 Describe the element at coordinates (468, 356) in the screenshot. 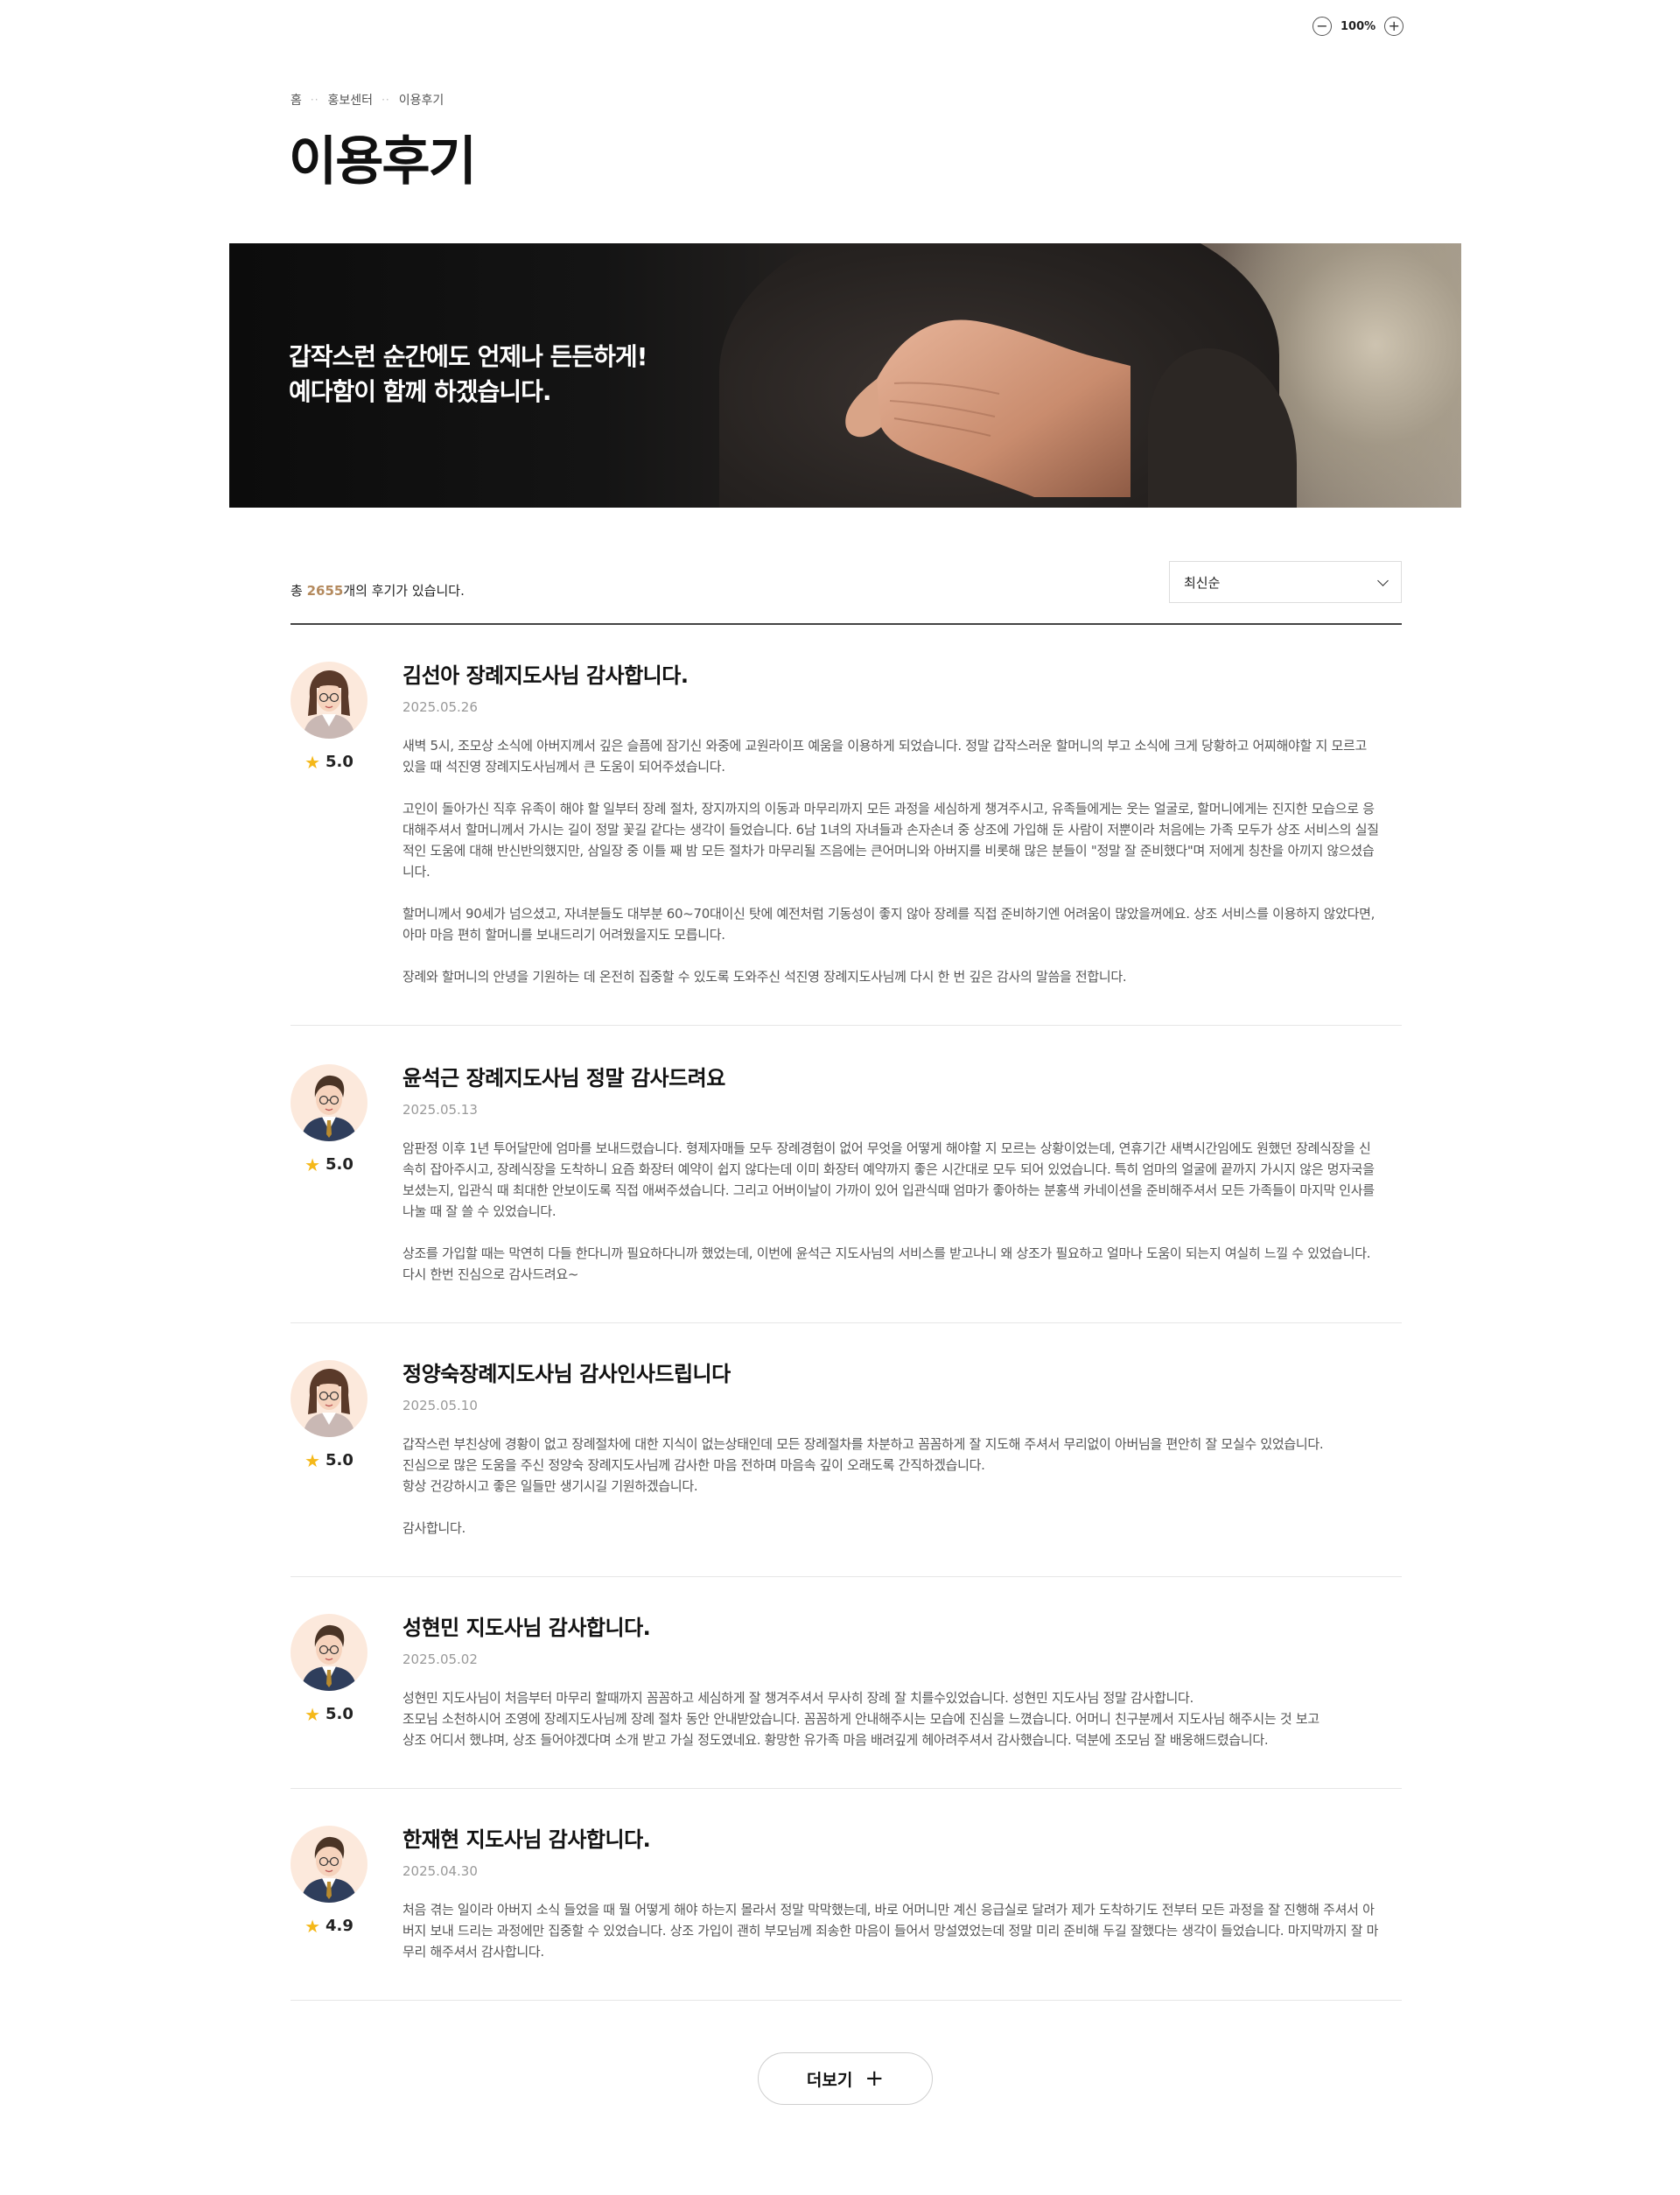

I see `hero-headline-1: 갑작스런 순간에도 언제나 든든하게!` at that location.